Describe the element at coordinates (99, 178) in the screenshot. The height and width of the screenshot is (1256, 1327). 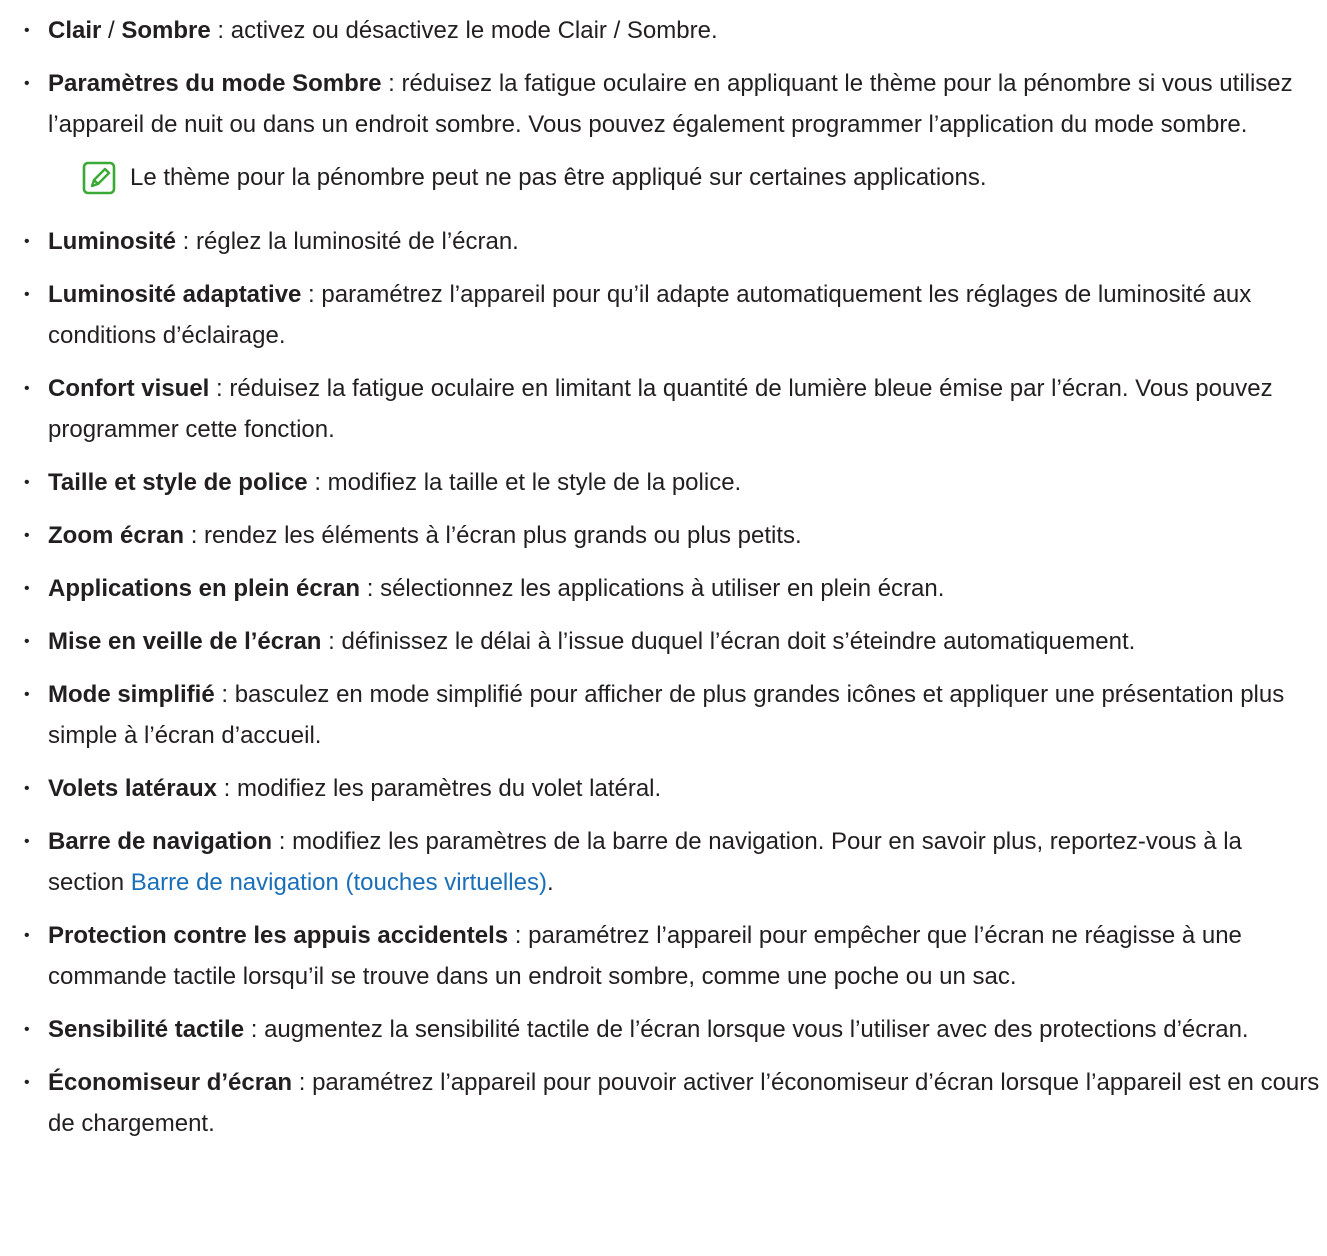
I see `note-pencil-icon` at that location.